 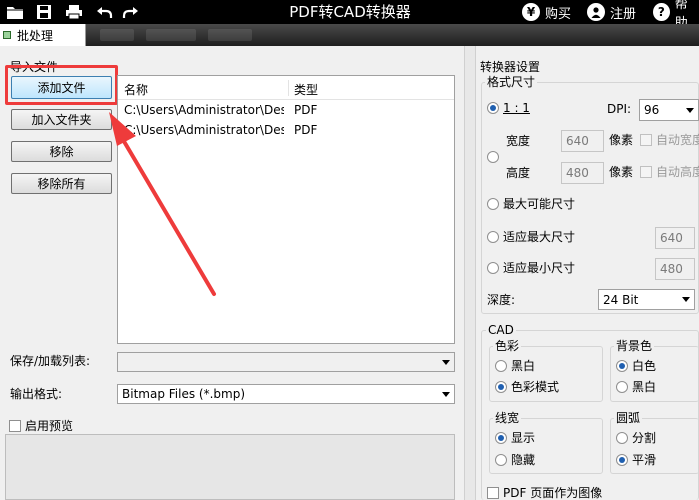 What do you see at coordinates (131, 12) in the screenshot?
I see `redo-icon` at bounding box center [131, 12].